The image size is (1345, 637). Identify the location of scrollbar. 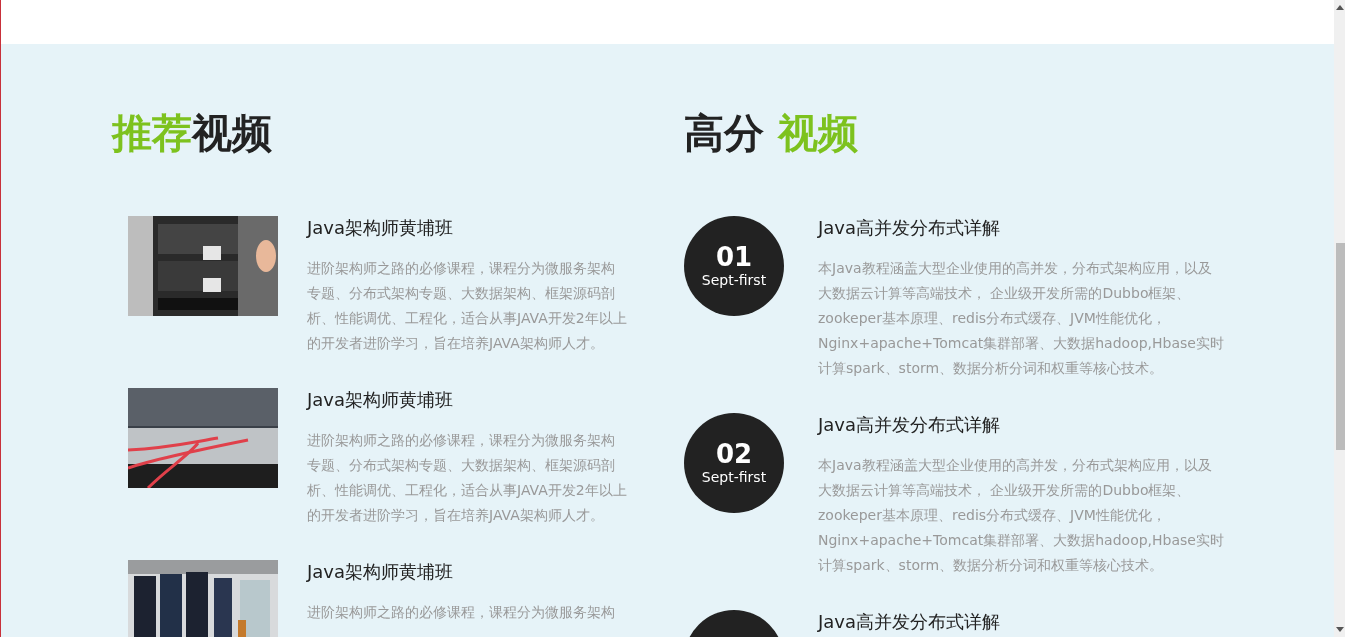
(1339, 318).